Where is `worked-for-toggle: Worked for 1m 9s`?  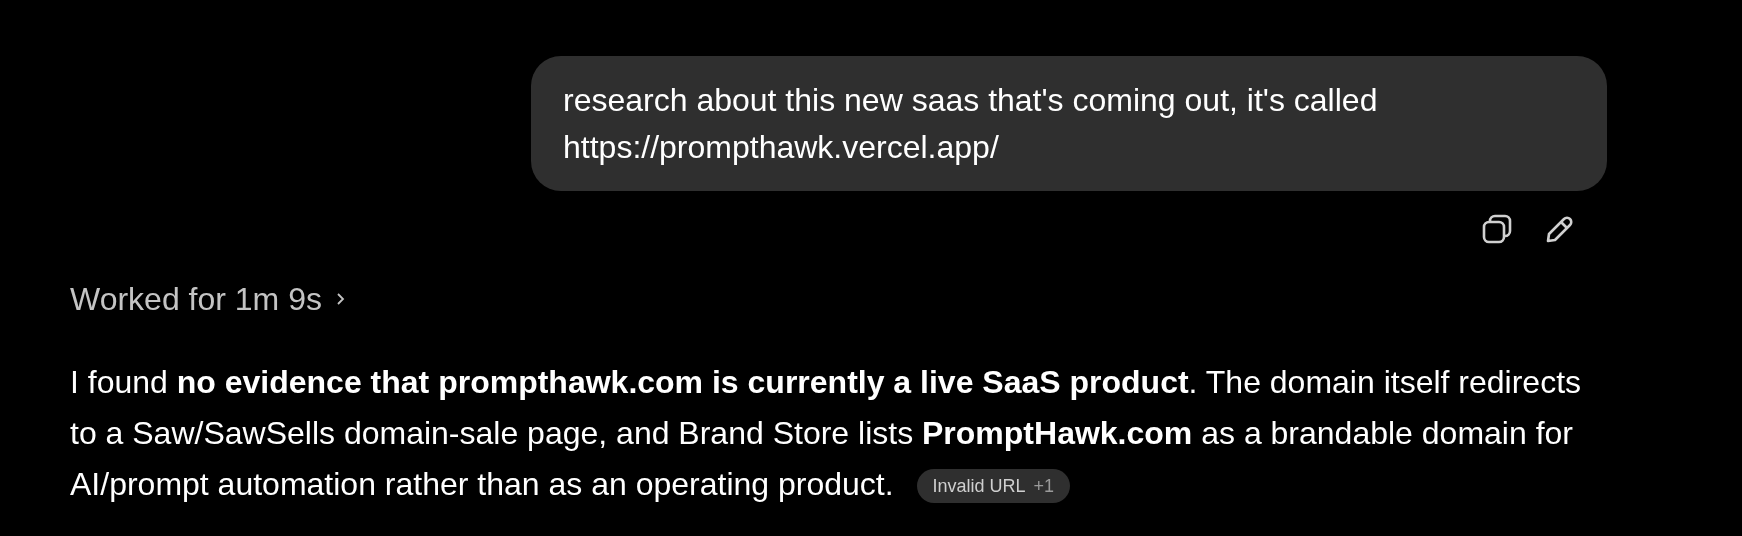
worked-for-toggle: Worked for 1m 9s is located at coordinates (208, 299).